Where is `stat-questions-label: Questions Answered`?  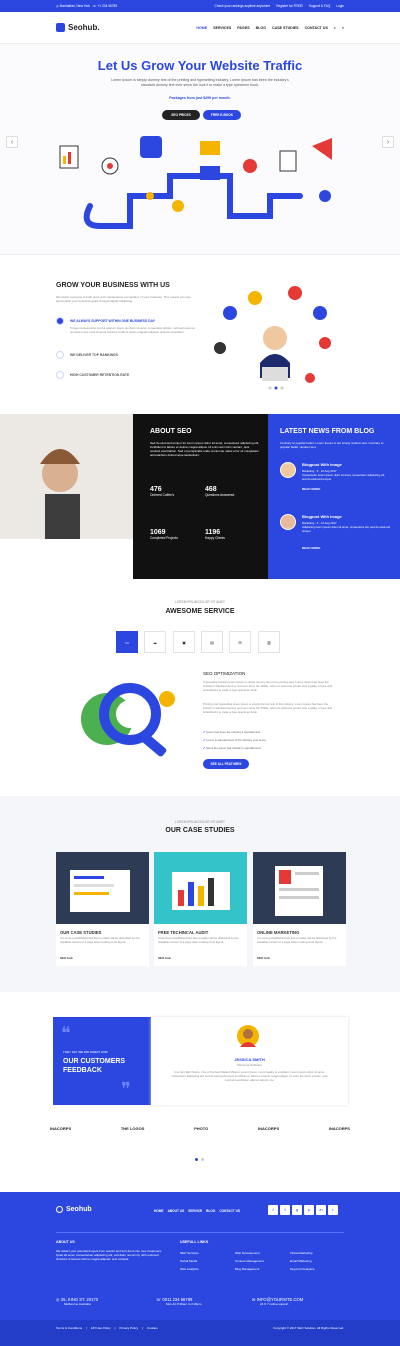
stat-questions-label: Questions Answered is located at coordinates (220, 495).